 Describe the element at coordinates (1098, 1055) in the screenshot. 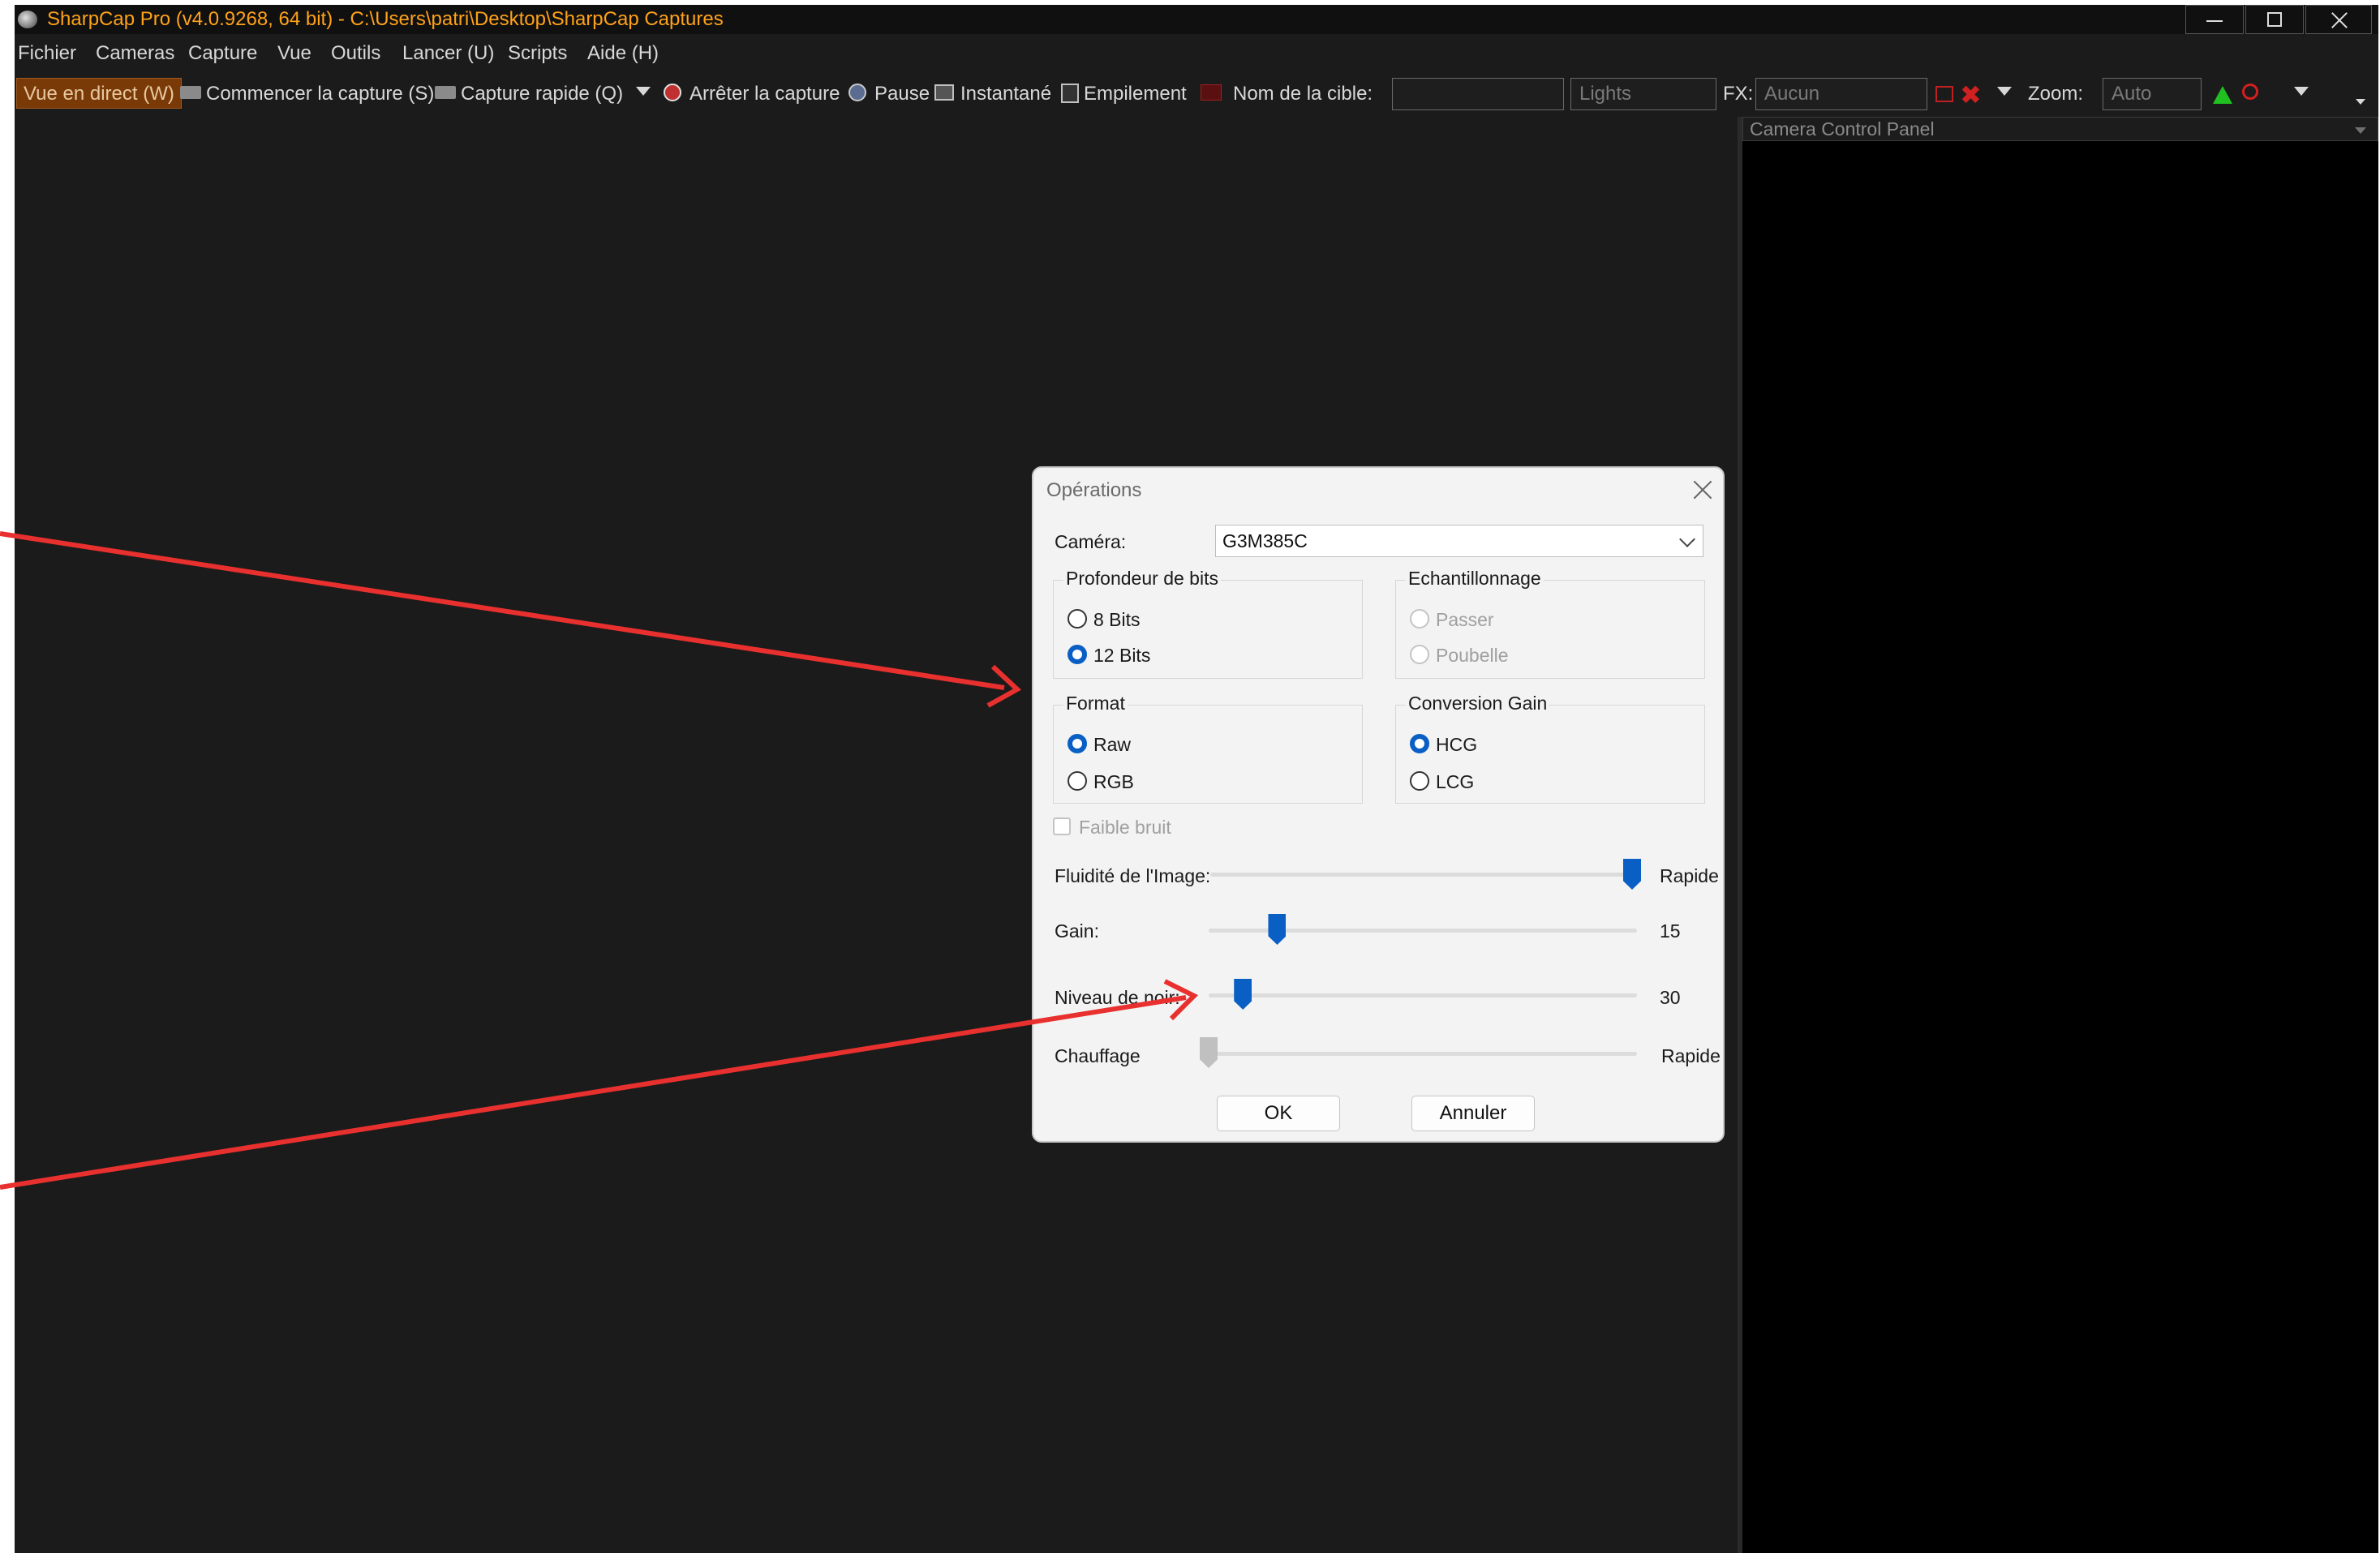

I see `heating-label: Chauffage` at that location.